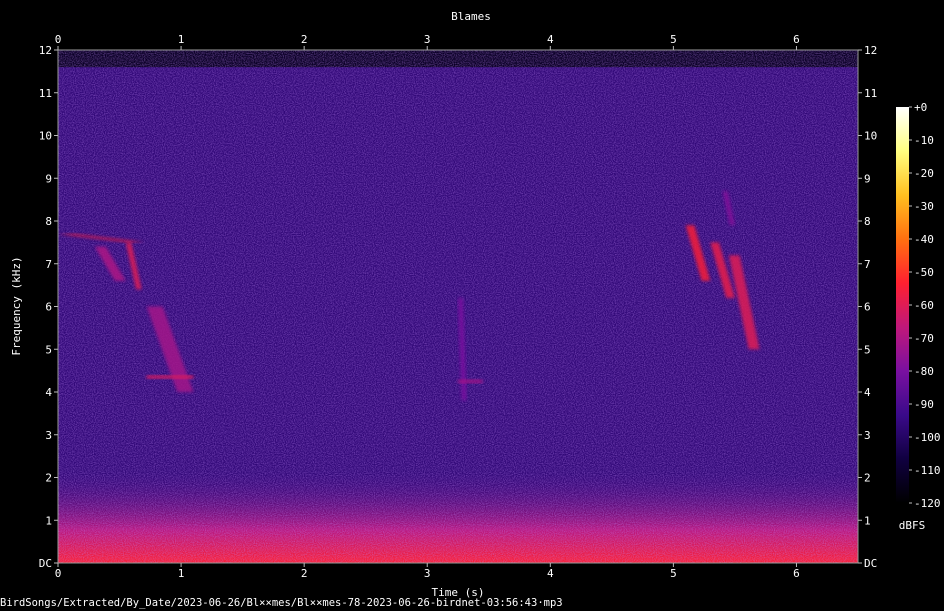  I want to click on x-tick-label-top: 5, so click(673, 39).